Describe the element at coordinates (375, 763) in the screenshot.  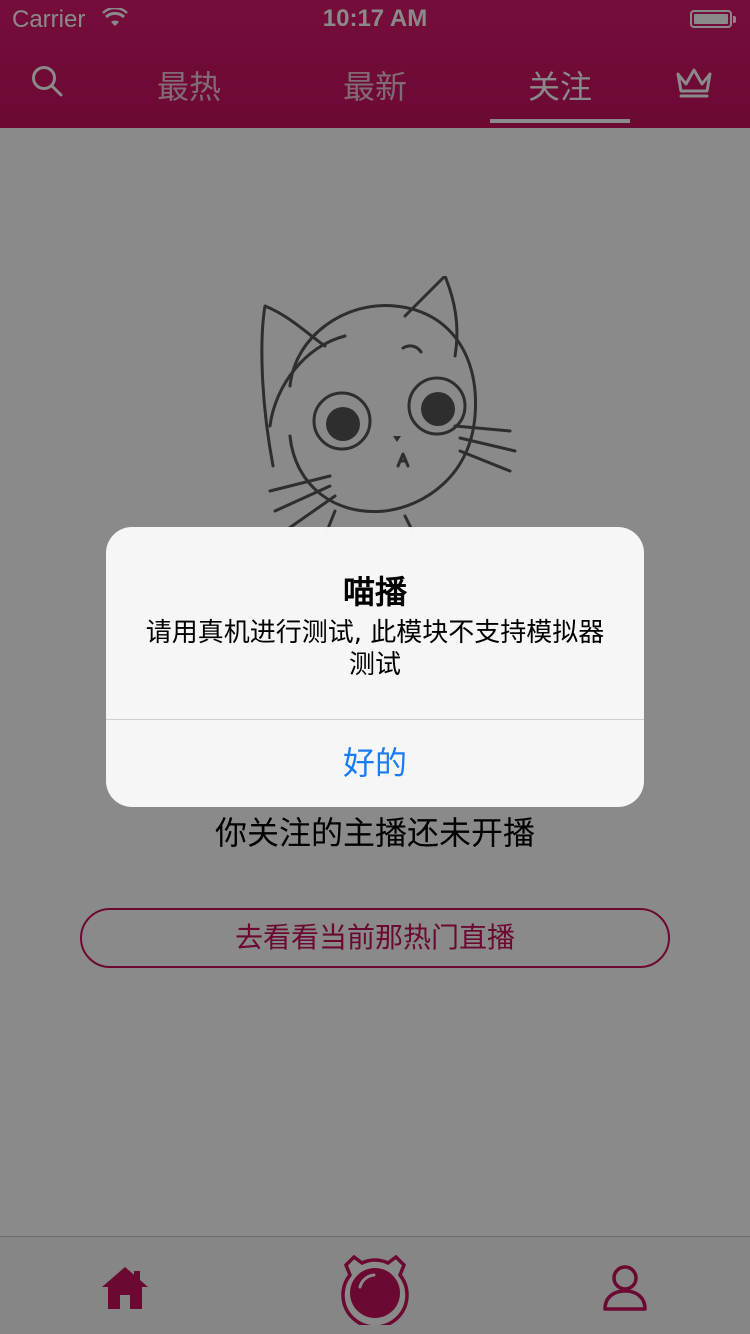
I see `alert-ok-button: 好的` at that location.